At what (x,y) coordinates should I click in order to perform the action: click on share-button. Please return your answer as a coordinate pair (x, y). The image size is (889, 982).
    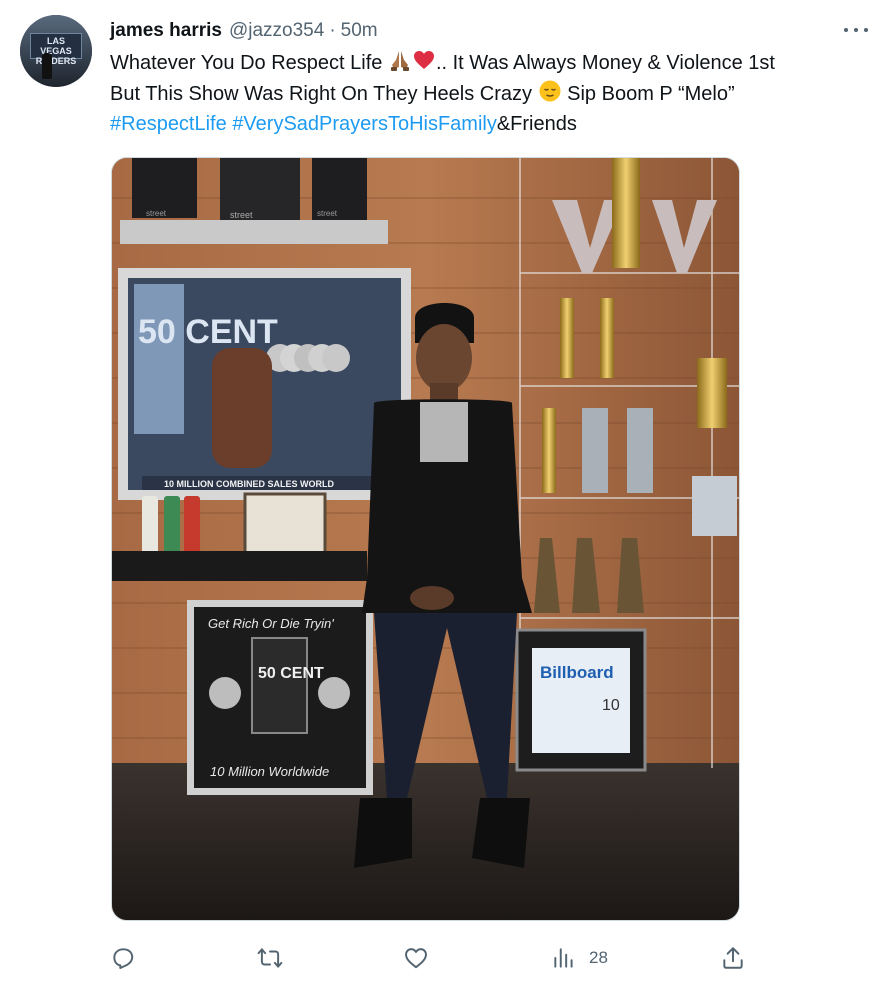
    Looking at the image, I should click on (733, 958).